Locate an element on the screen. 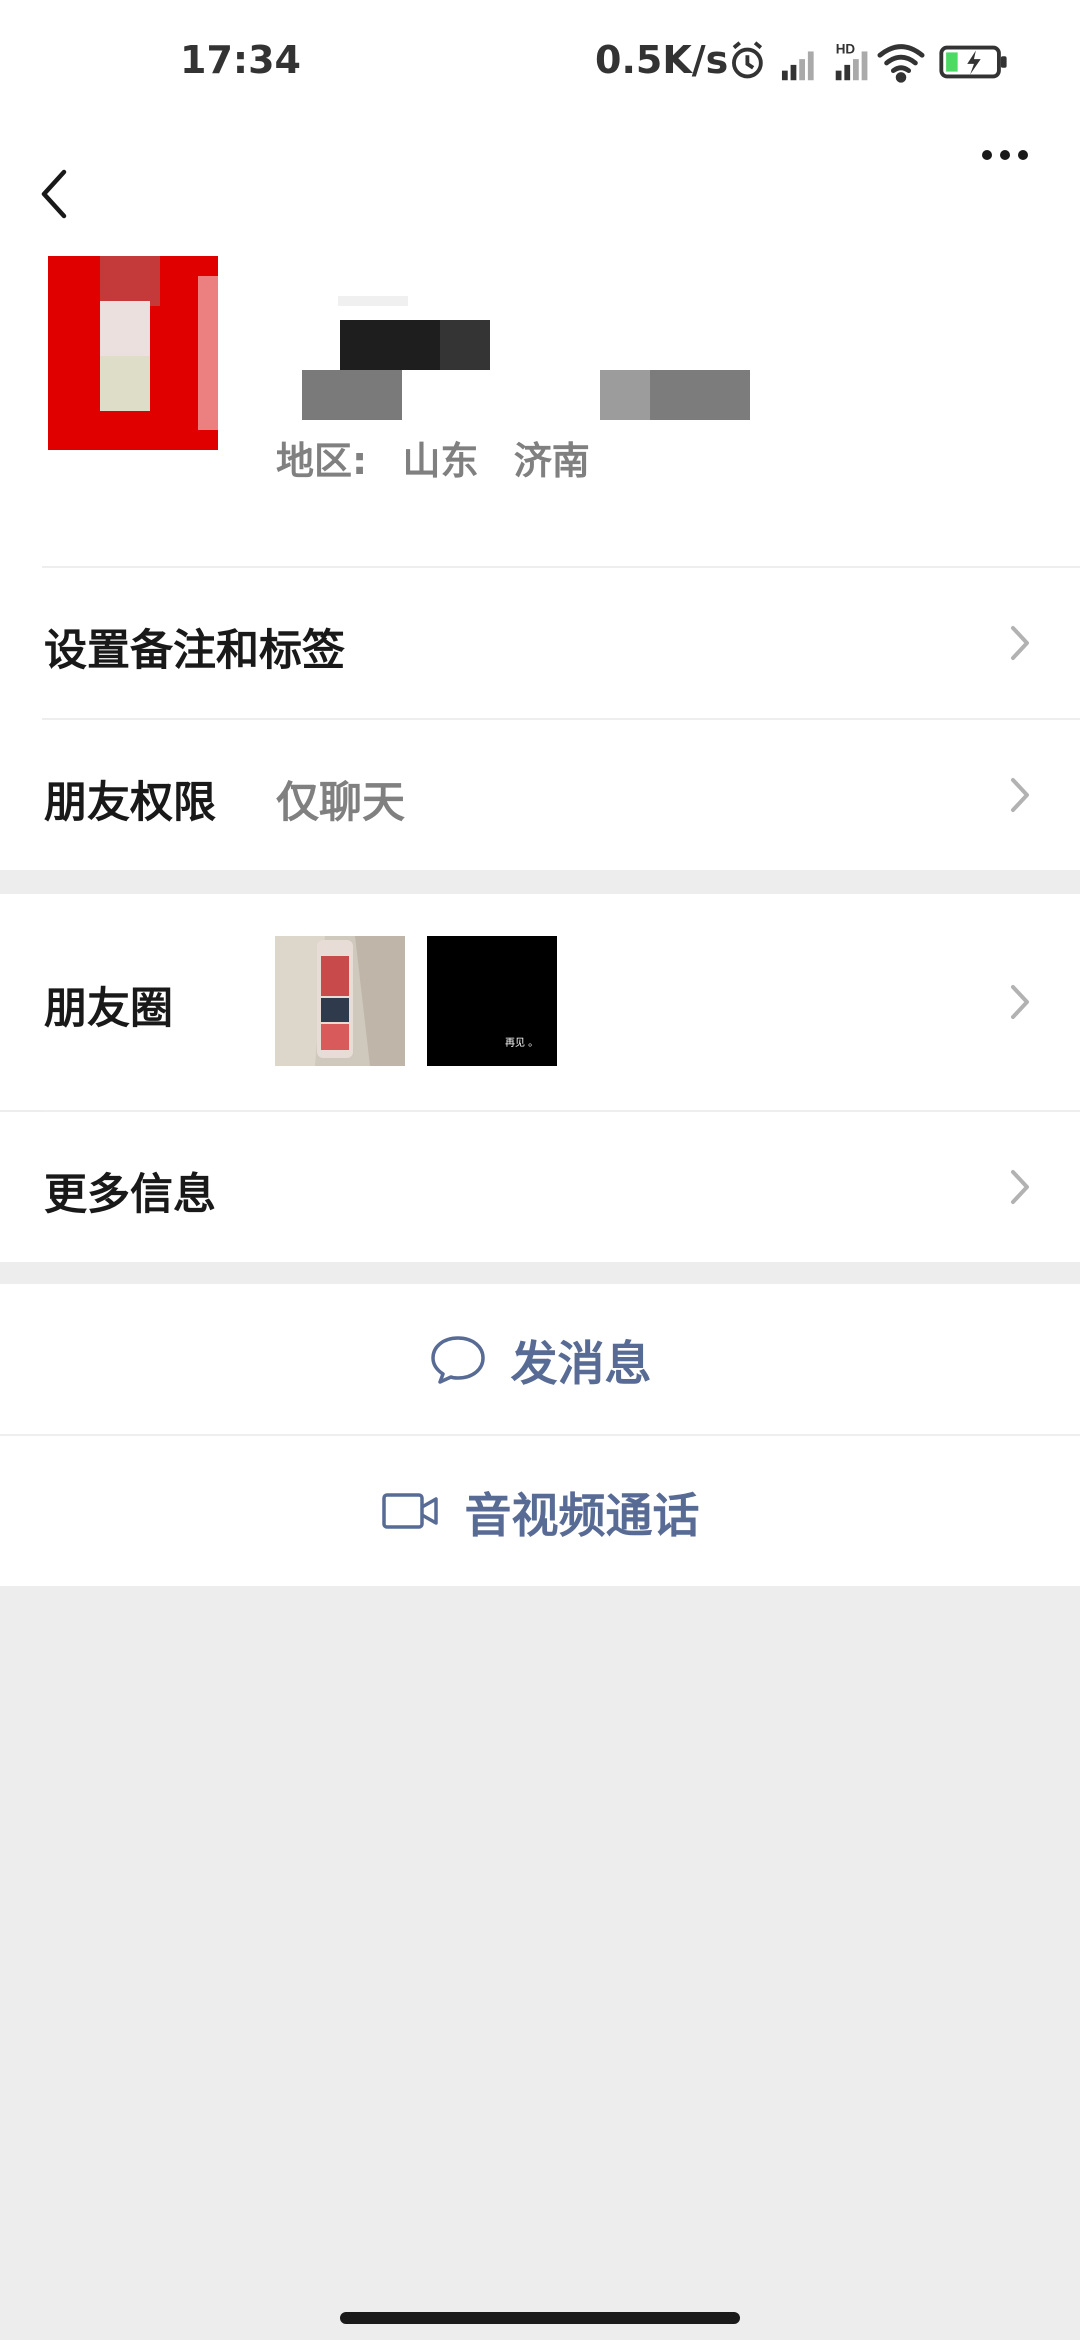 This screenshot has height=2340, width=1080. more-info-row: 更多信息 is located at coordinates (540, 1187).